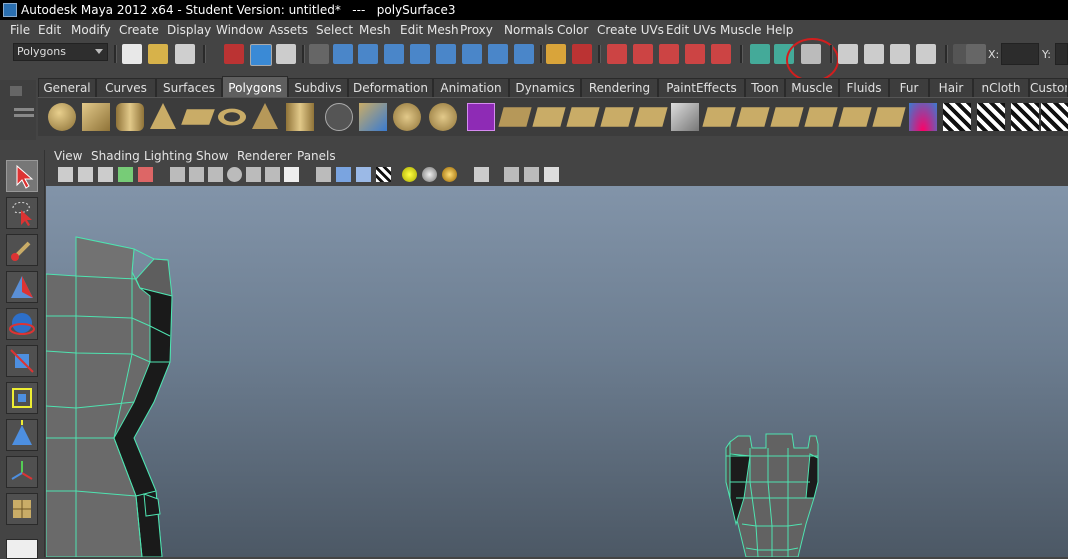 The height and width of the screenshot is (559, 1068). I want to click on new-scene-icon, so click(132, 54).